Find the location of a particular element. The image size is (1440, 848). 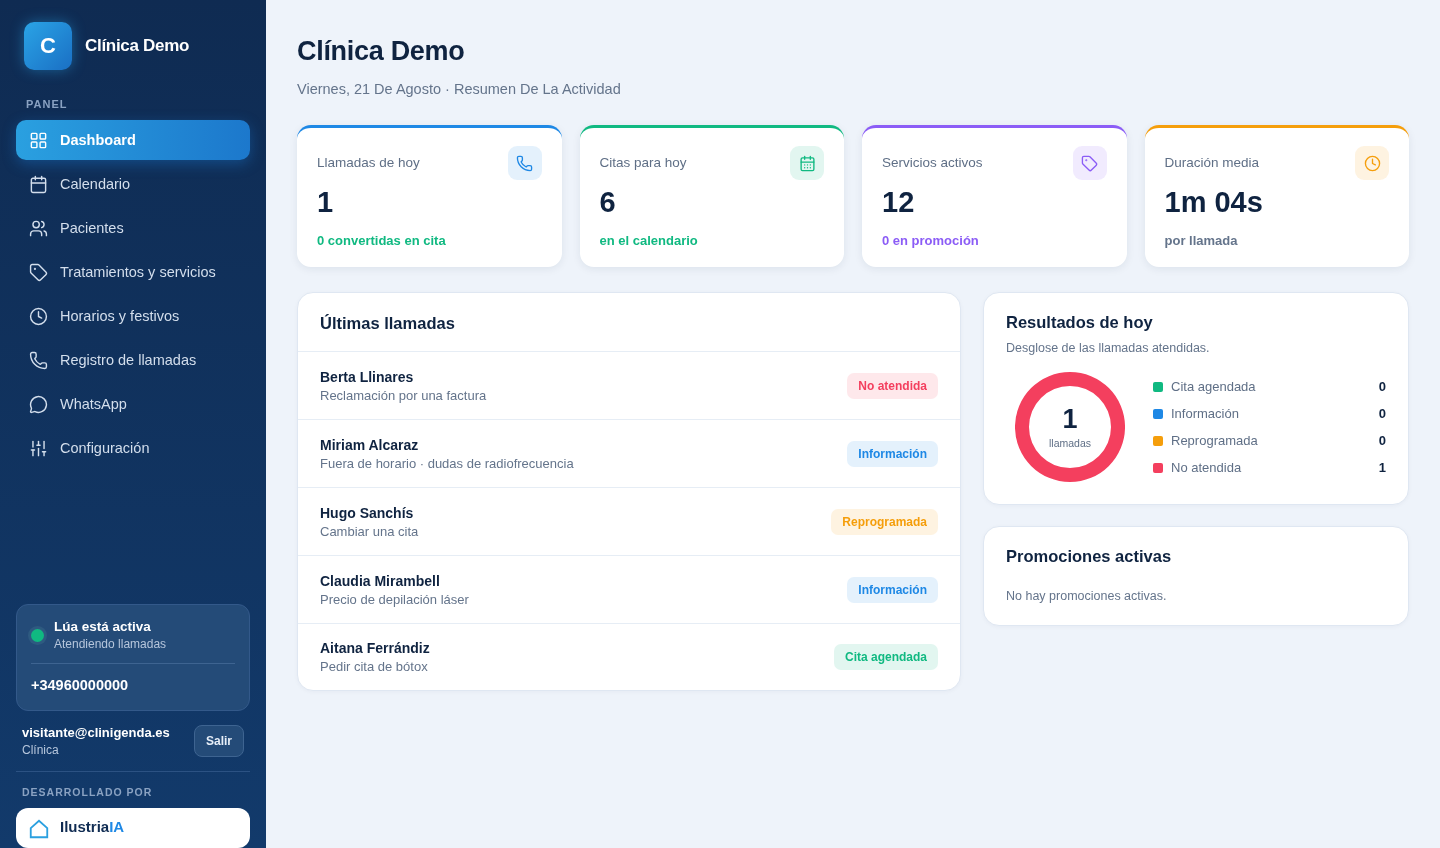

nav-item: Registro de llamadas is located at coordinates (133, 360).